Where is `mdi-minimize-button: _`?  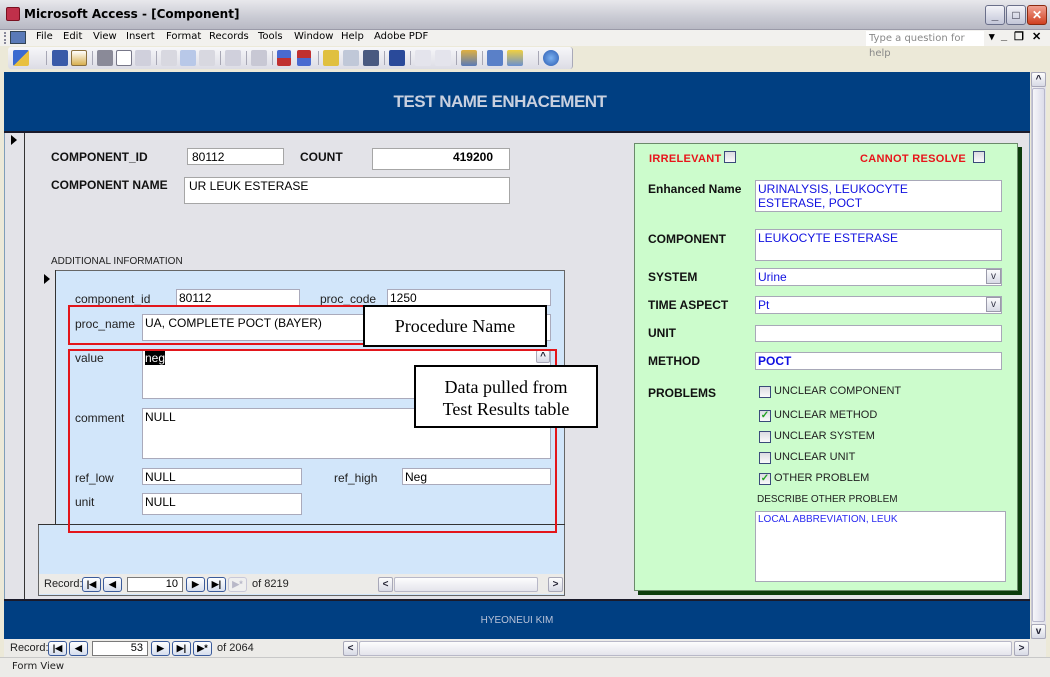 mdi-minimize-button: _ is located at coordinates (1004, 36).